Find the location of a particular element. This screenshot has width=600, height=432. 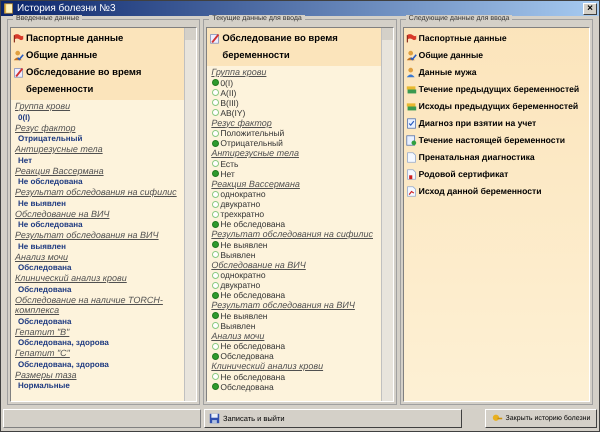

certificate-icon is located at coordinates (411, 174).